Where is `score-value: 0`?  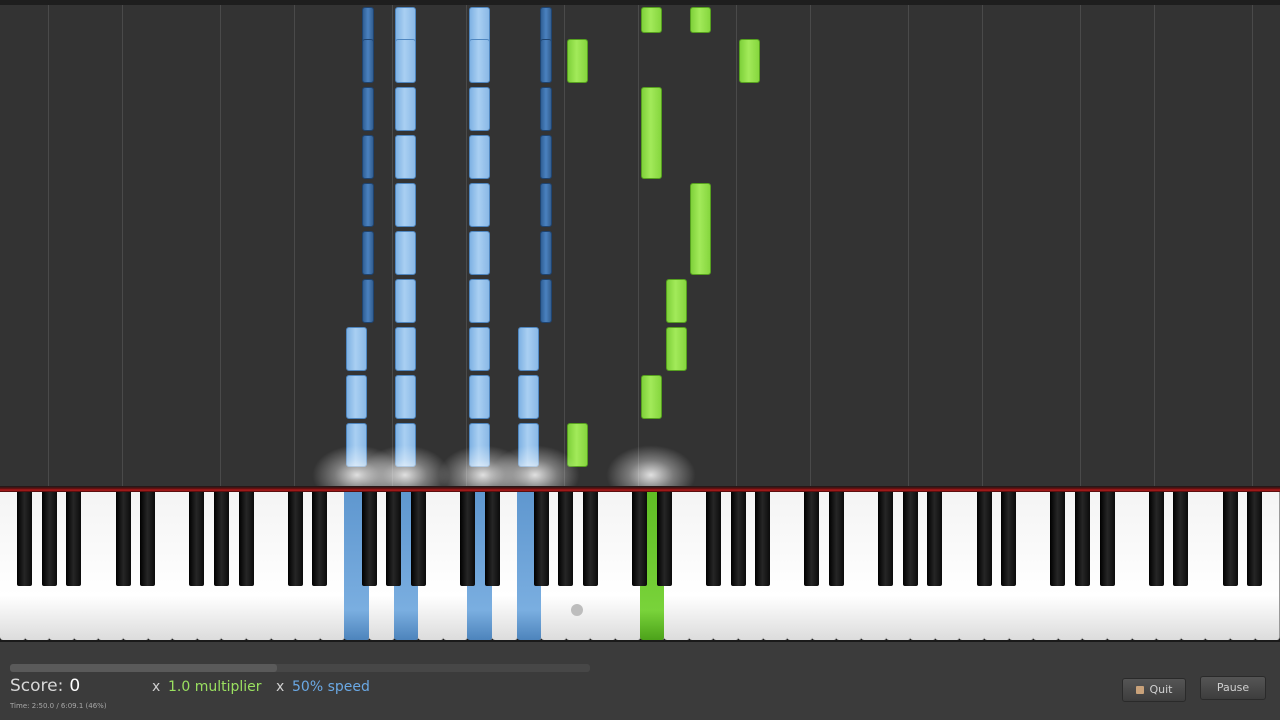 score-value: 0 is located at coordinates (75, 686).